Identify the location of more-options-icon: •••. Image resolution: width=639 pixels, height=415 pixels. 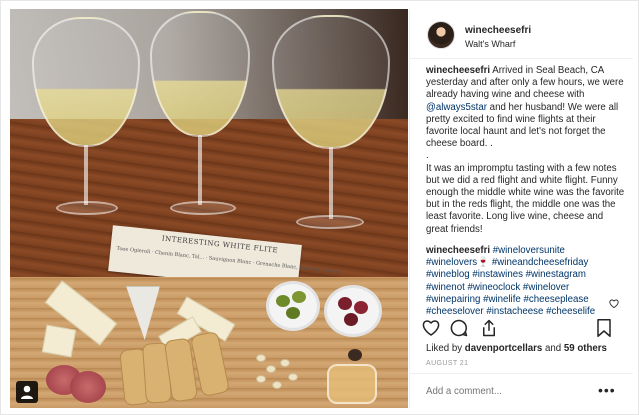
(607, 390).